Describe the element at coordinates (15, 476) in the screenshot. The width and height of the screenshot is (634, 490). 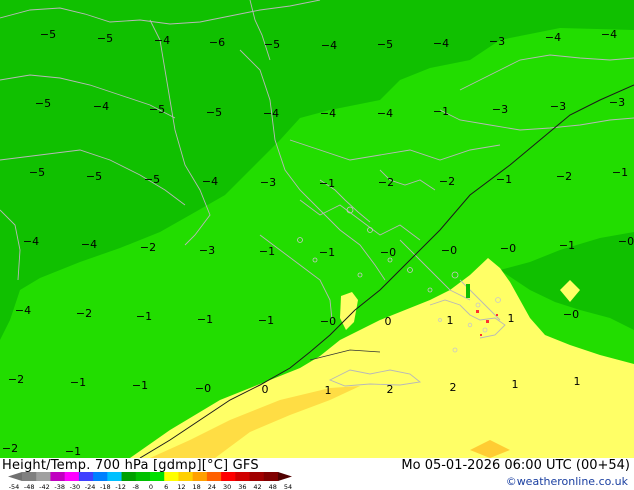
I see `legend-arrow-left` at that location.